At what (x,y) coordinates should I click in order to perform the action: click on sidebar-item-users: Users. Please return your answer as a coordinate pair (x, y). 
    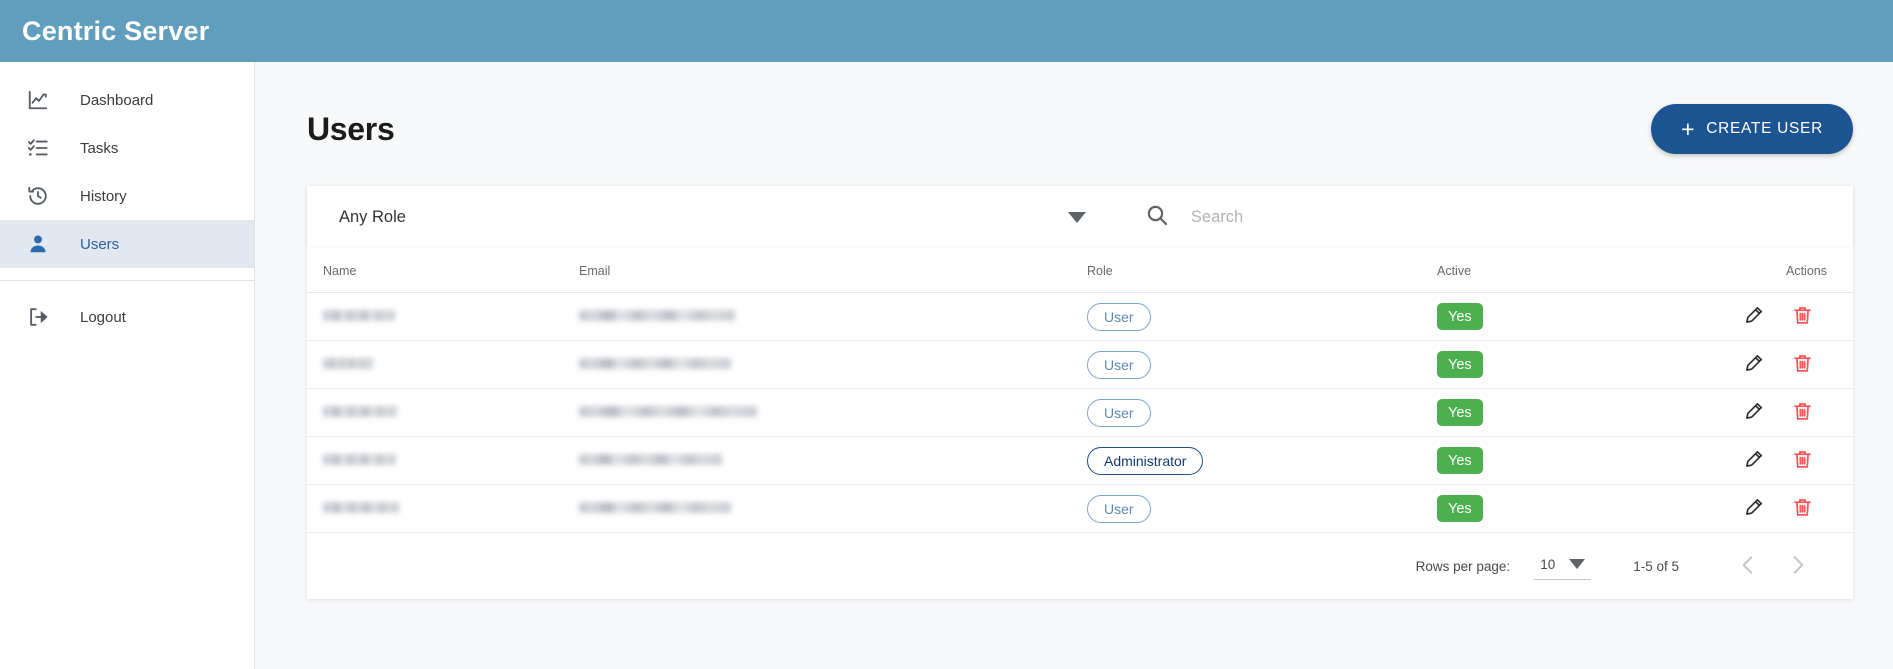
    Looking at the image, I should click on (127, 244).